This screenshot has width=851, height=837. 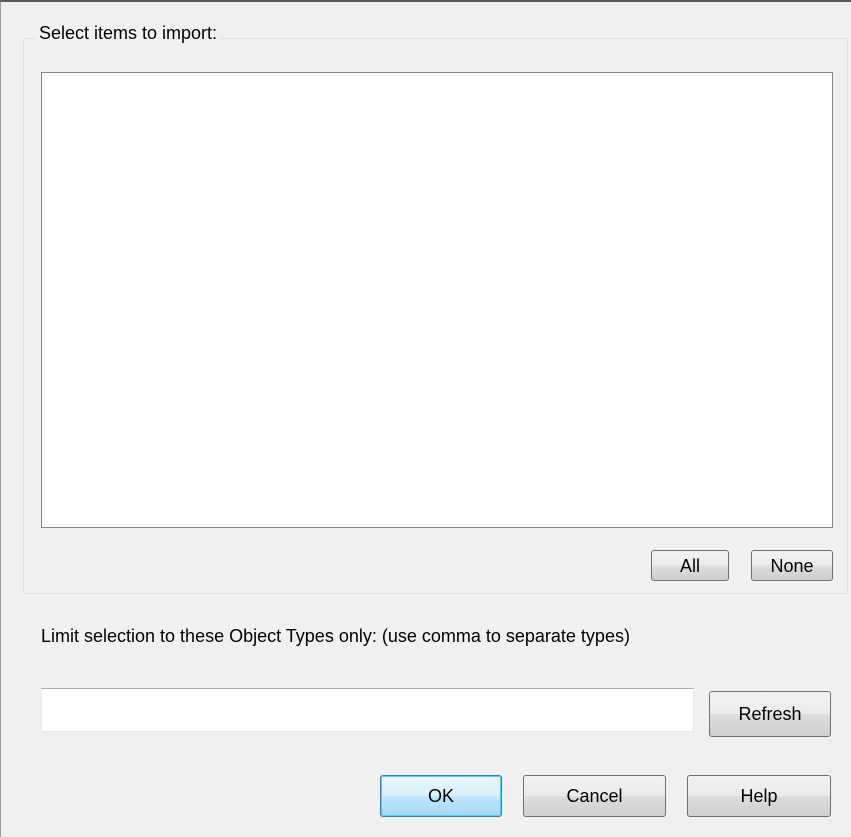 I want to click on refresh-button: Refresh, so click(x=770, y=714).